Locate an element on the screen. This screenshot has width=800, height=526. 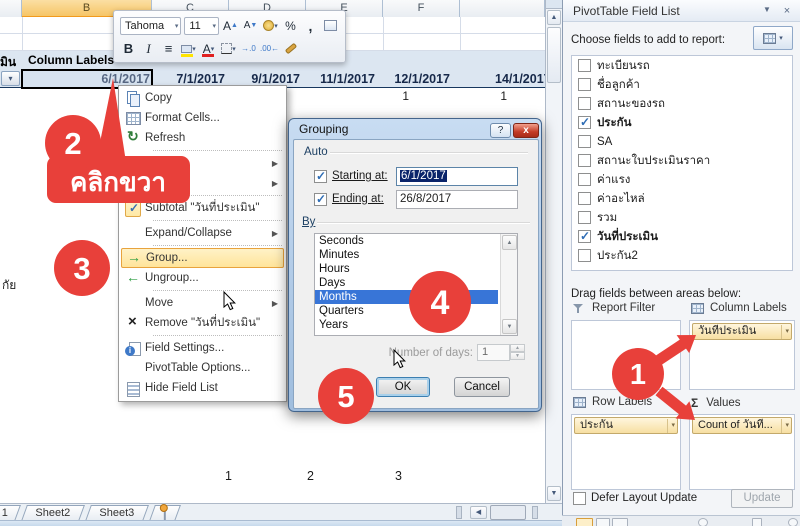
column-labels-box: วันที่ประเมิน ▾ is located at coordinates (742, 355).